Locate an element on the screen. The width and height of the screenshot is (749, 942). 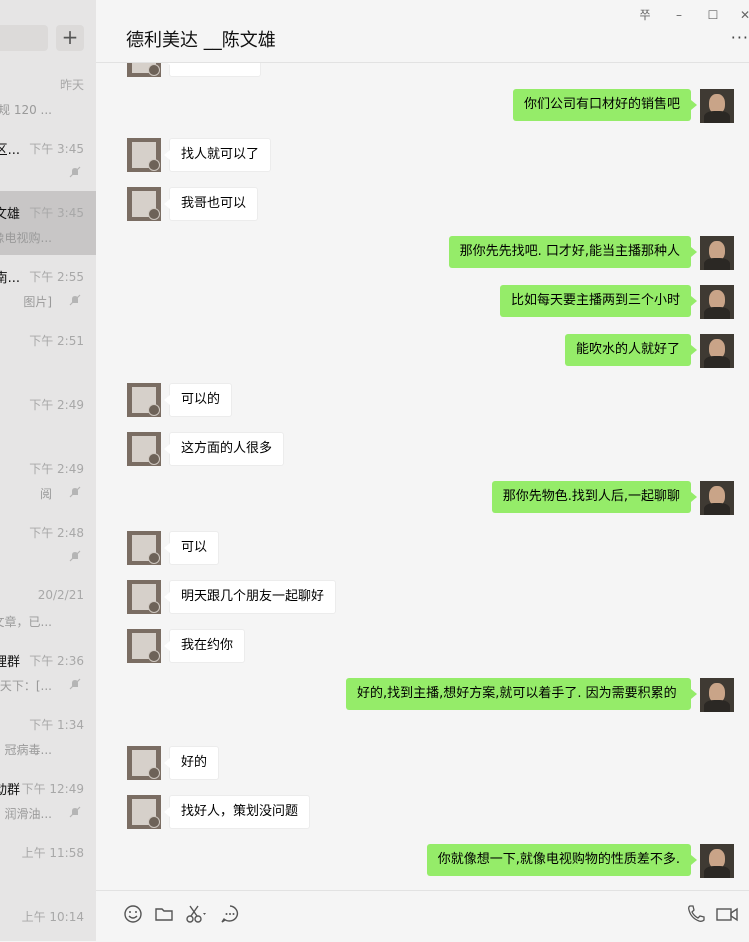
session-name: 理群 is located at coordinates (10, 662).